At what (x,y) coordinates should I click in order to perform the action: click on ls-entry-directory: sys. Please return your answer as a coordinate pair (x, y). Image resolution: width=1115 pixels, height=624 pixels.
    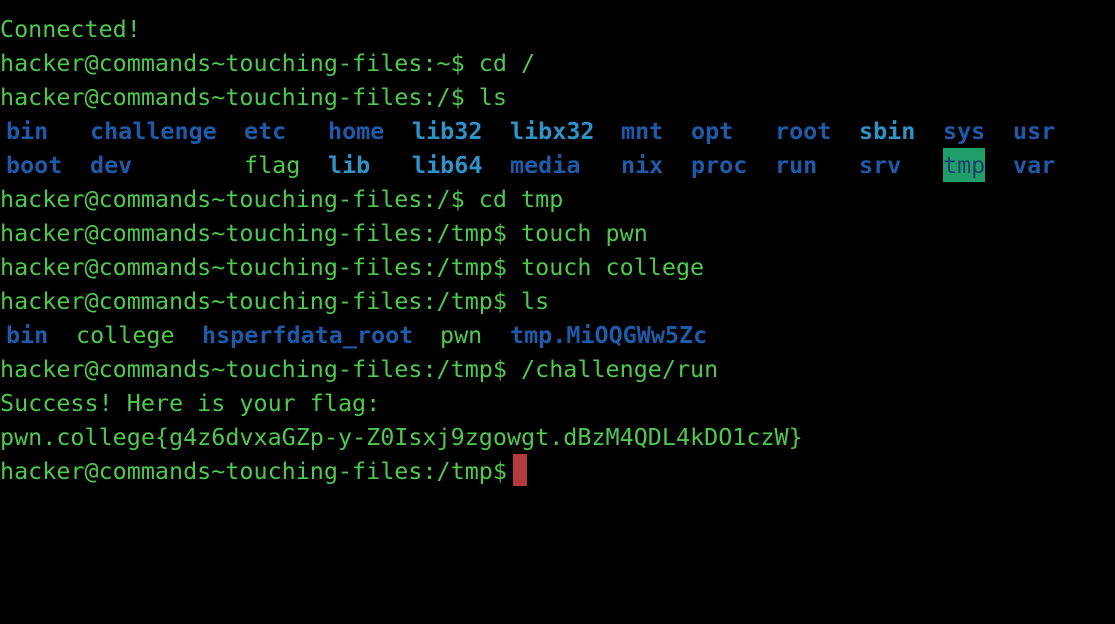
    Looking at the image, I should click on (964, 131).